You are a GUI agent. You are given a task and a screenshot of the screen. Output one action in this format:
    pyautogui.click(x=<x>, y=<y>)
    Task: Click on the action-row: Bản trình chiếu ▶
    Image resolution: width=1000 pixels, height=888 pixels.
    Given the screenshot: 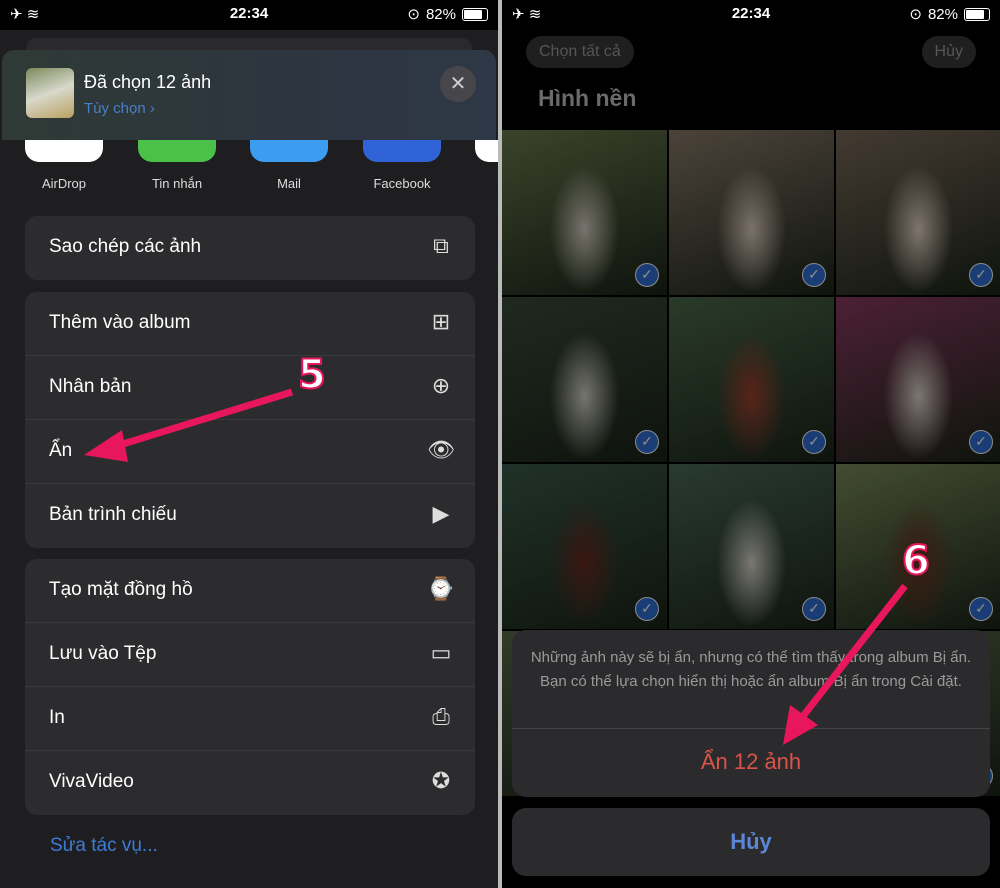 What is the action you would take?
    pyautogui.click(x=250, y=516)
    